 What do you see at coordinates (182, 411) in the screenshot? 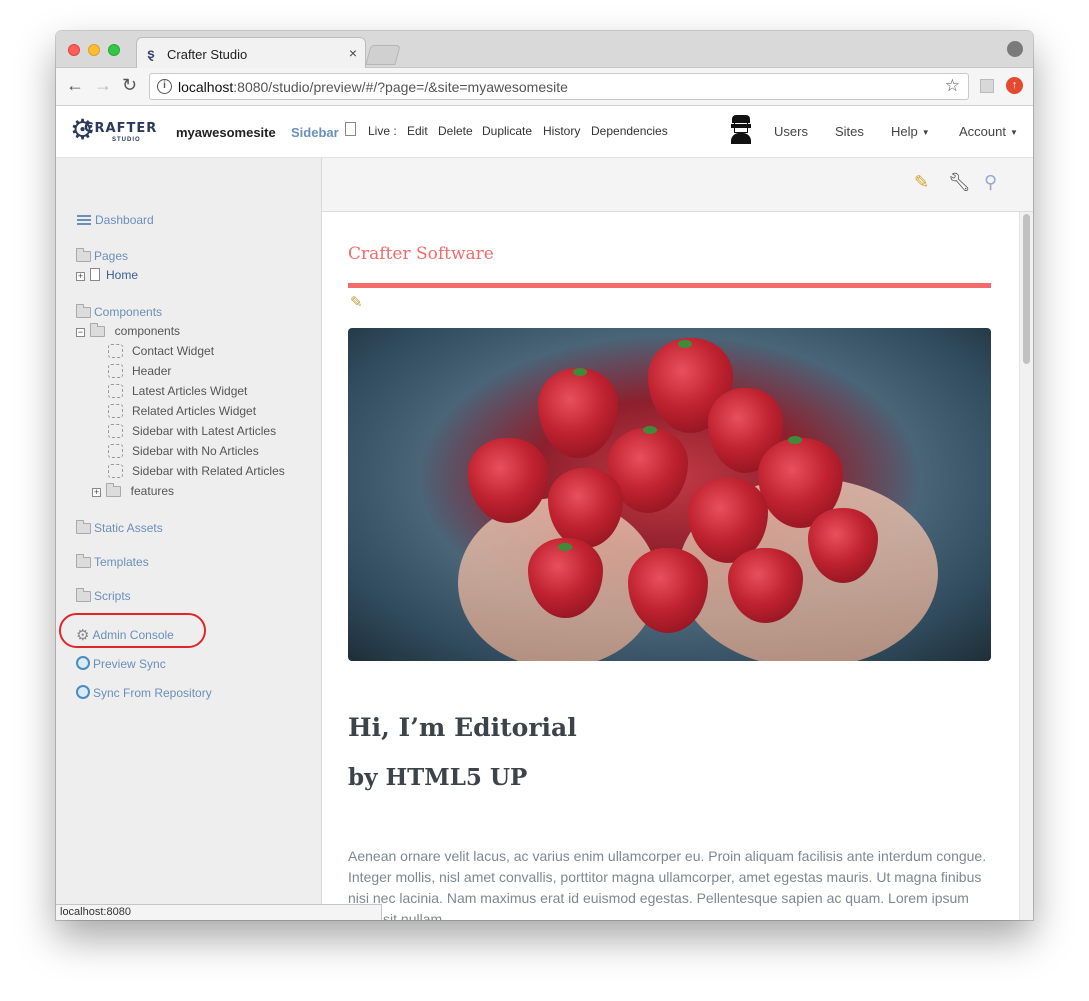
I see `tree-item-component: Related Articles Widget` at bounding box center [182, 411].